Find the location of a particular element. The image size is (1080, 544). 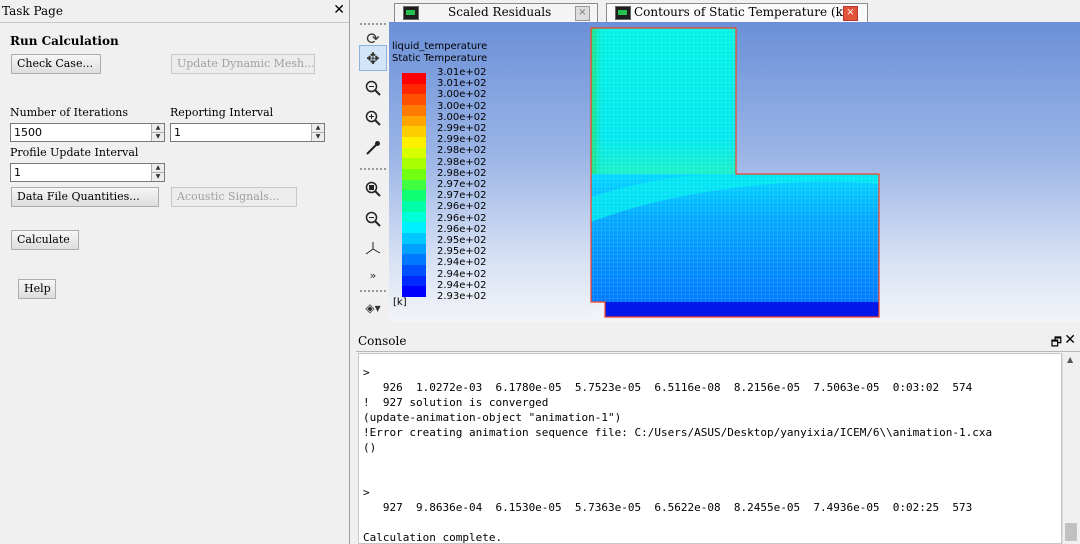

scroll-thumb is located at coordinates (1071, 532).